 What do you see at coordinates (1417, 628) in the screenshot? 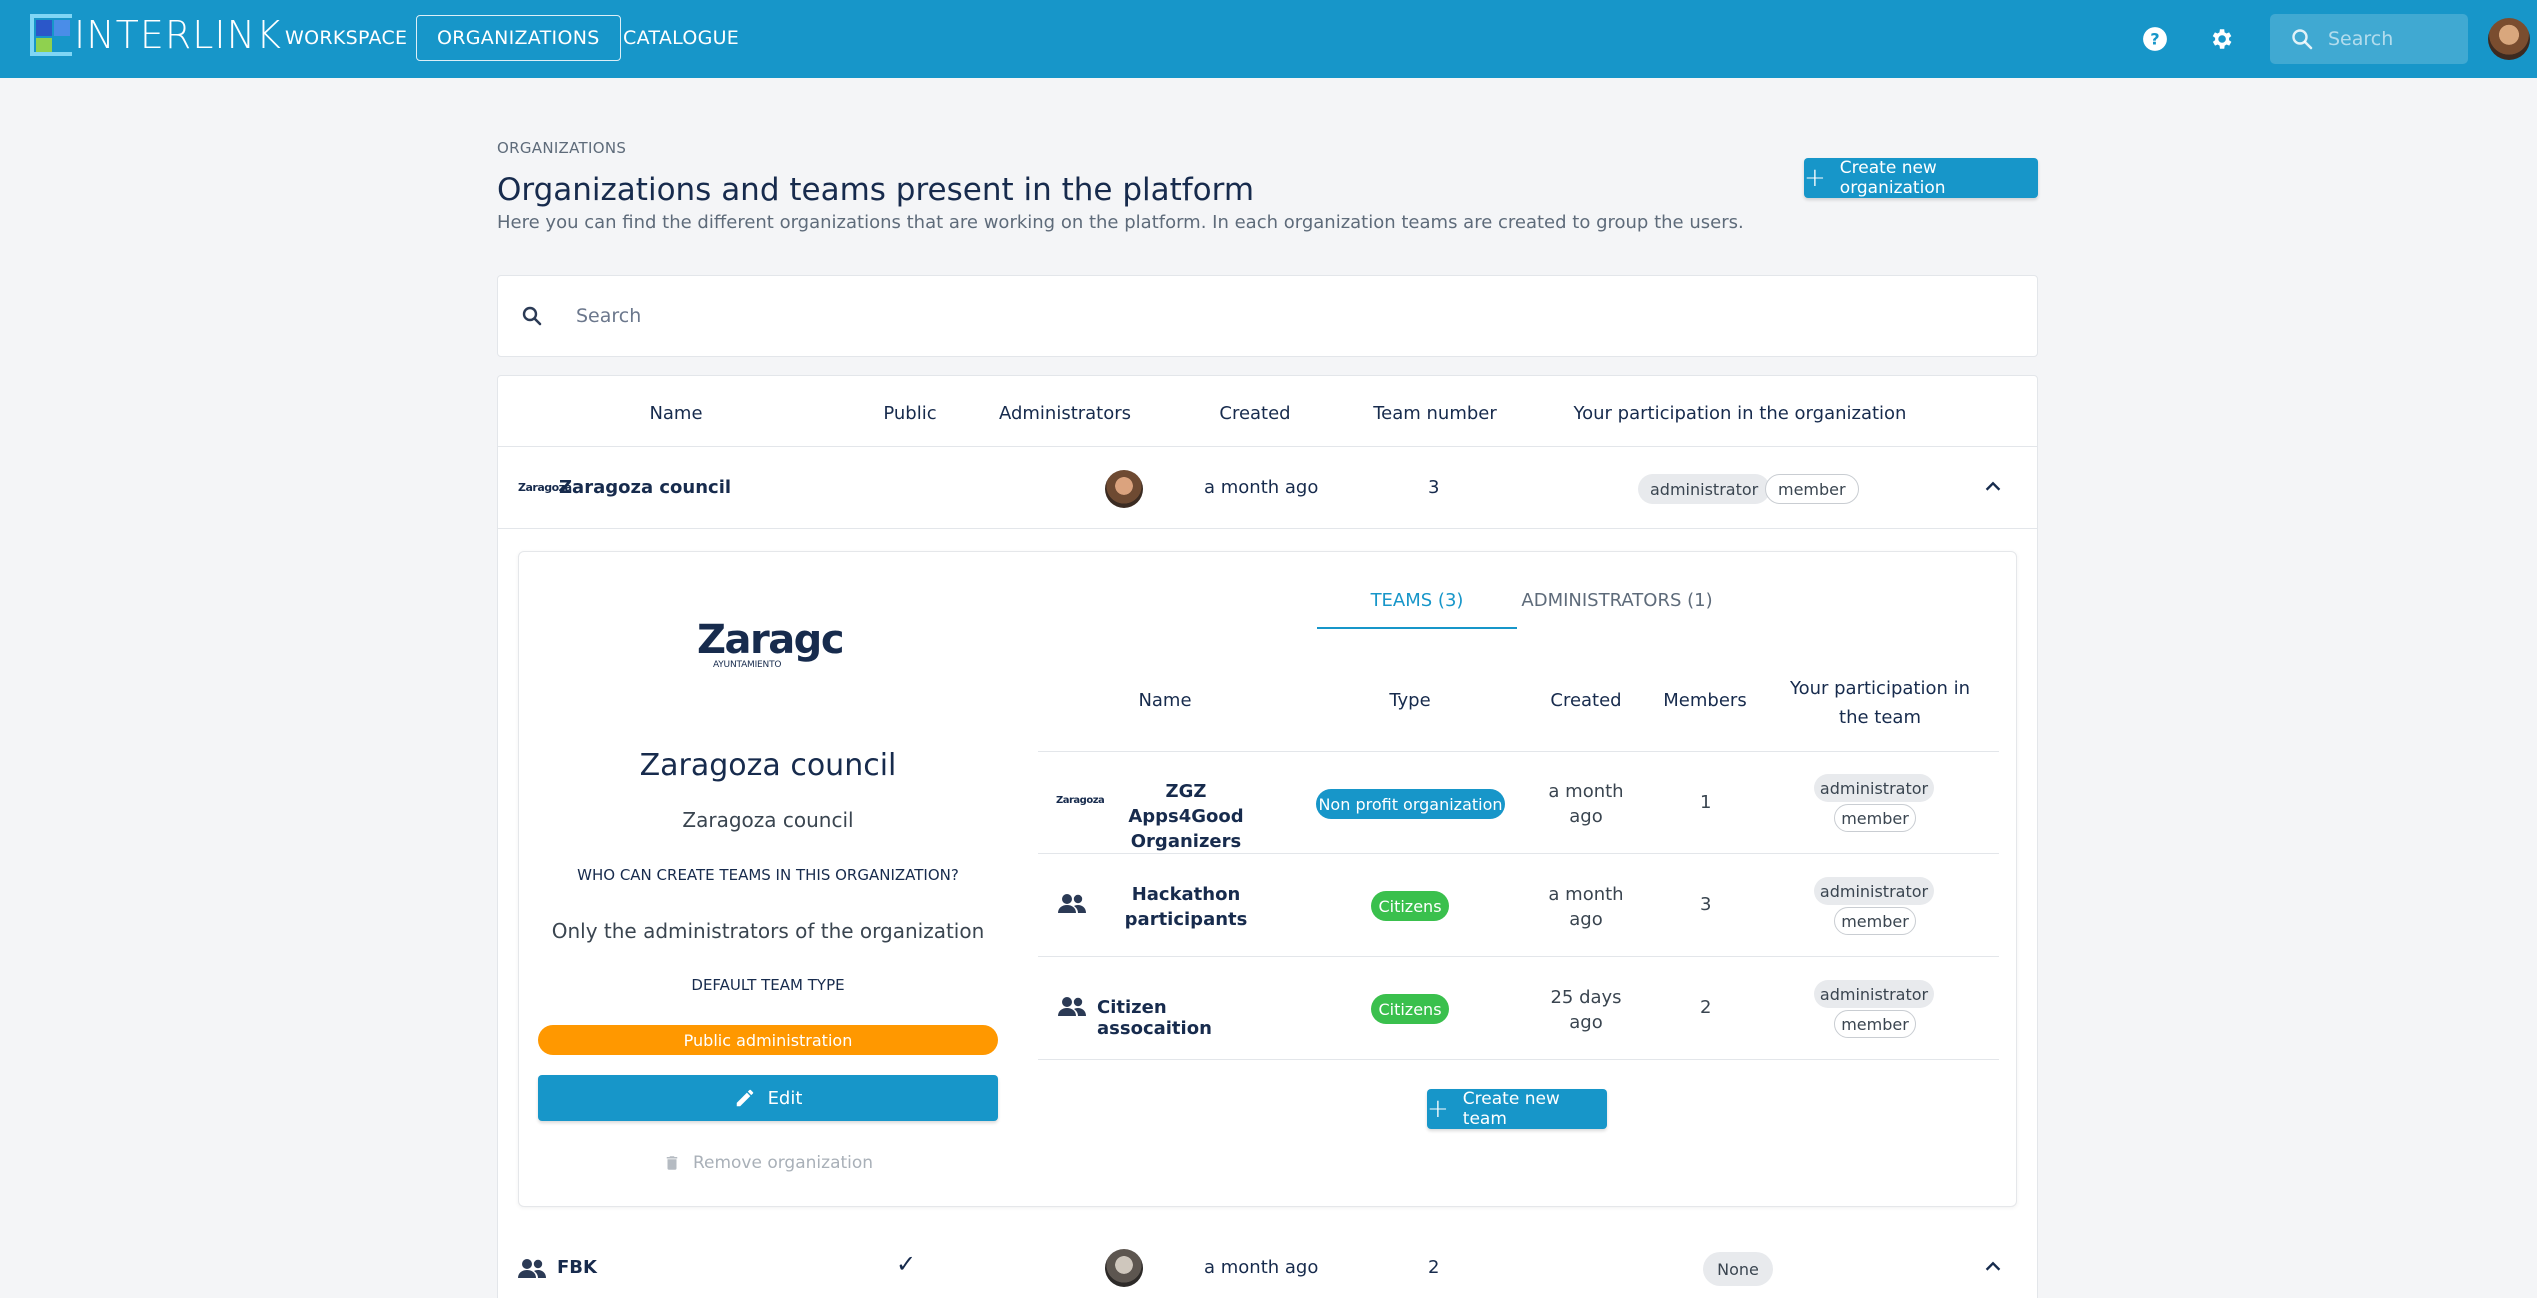
I see `active-tab-indicator` at bounding box center [1417, 628].